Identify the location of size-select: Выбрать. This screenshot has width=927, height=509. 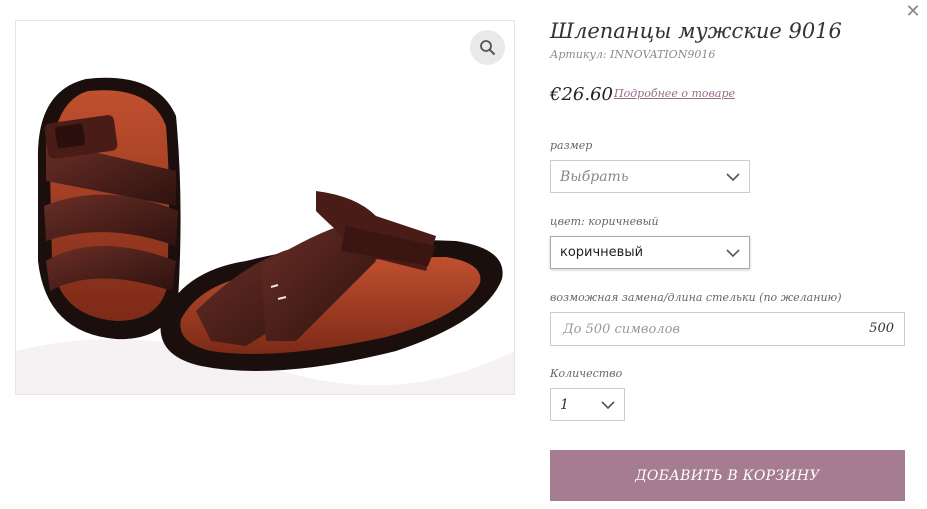
(650, 176).